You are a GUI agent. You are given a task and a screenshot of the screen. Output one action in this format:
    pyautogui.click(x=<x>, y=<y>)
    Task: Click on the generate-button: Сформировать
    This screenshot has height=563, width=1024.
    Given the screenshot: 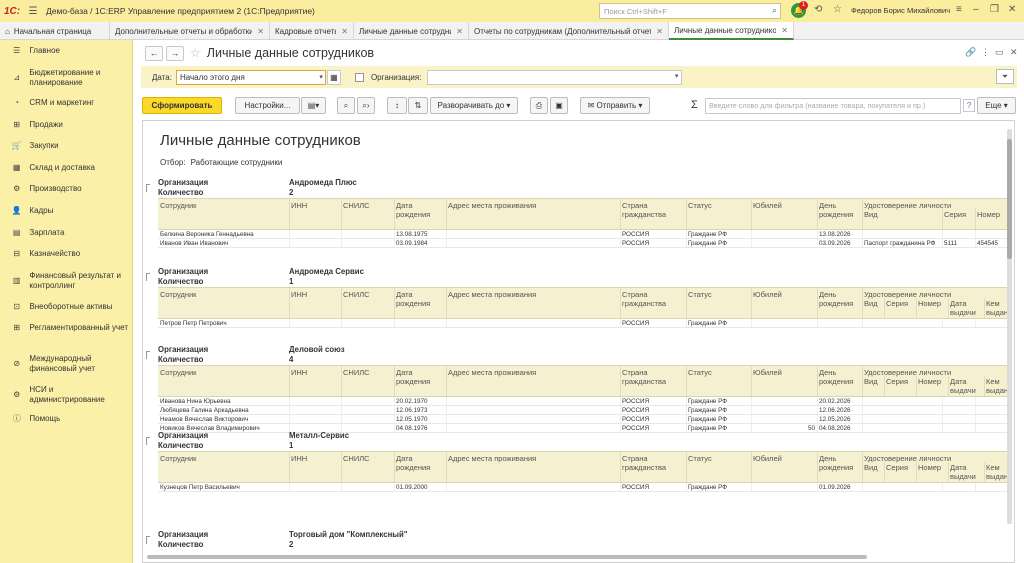 What is the action you would take?
    pyautogui.click(x=182, y=105)
    